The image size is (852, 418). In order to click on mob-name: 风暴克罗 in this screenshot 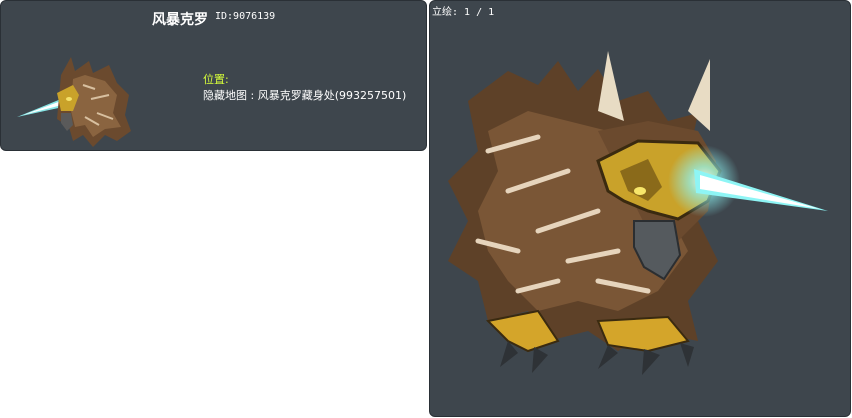, I will do `click(180, 20)`.